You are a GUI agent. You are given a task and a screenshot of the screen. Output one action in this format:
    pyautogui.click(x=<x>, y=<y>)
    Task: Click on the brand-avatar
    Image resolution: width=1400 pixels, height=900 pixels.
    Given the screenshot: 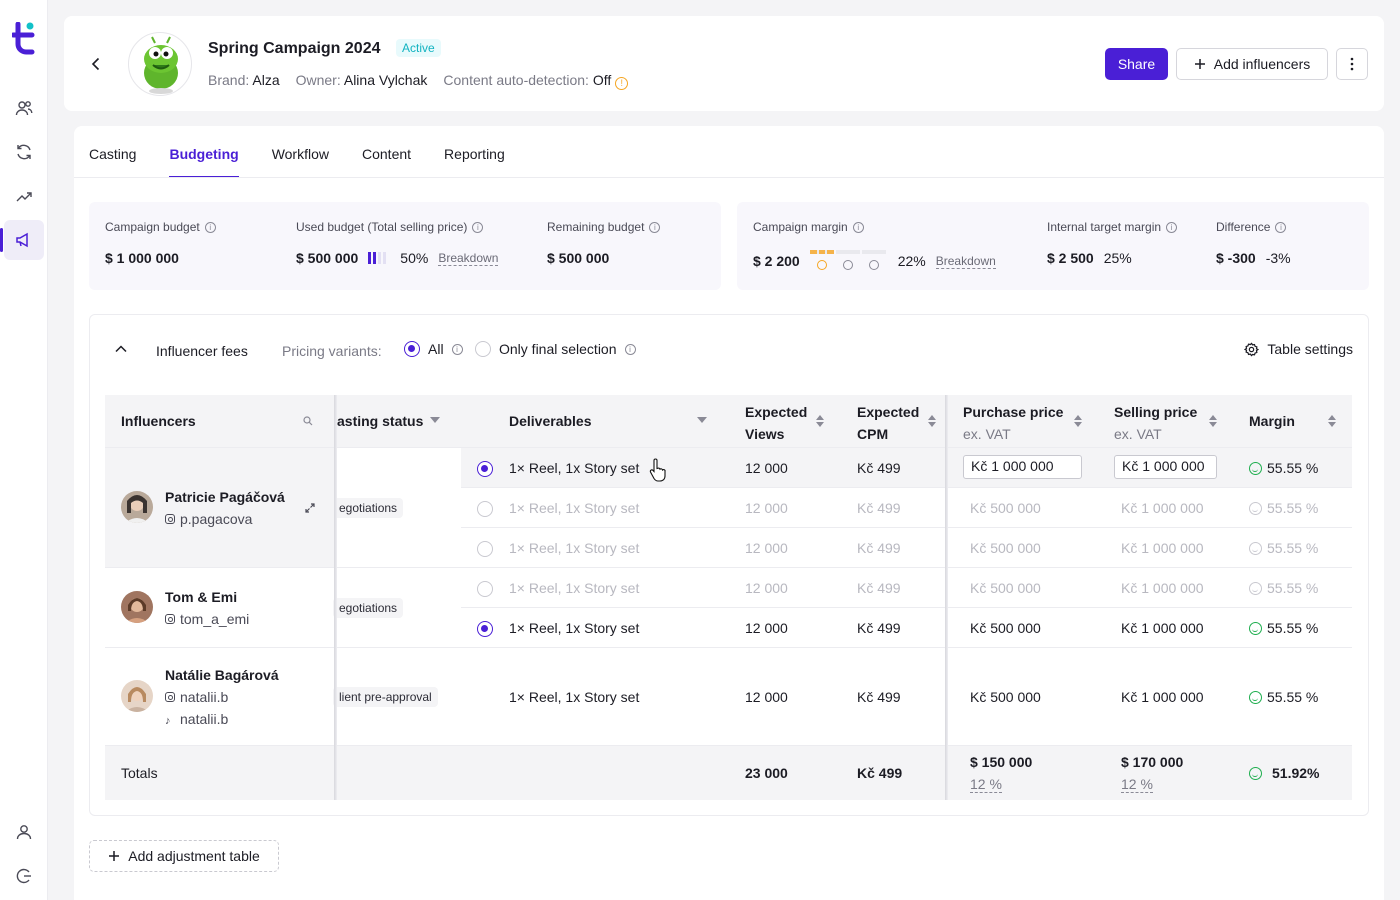 What is the action you would take?
    pyautogui.click(x=160, y=64)
    